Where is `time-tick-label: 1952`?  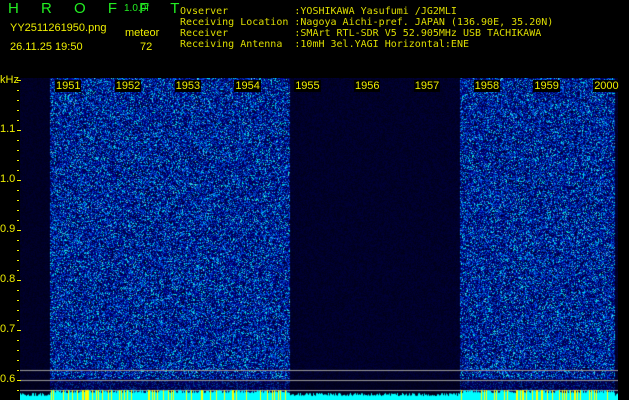
time-tick-label: 1952 is located at coordinates (128, 86).